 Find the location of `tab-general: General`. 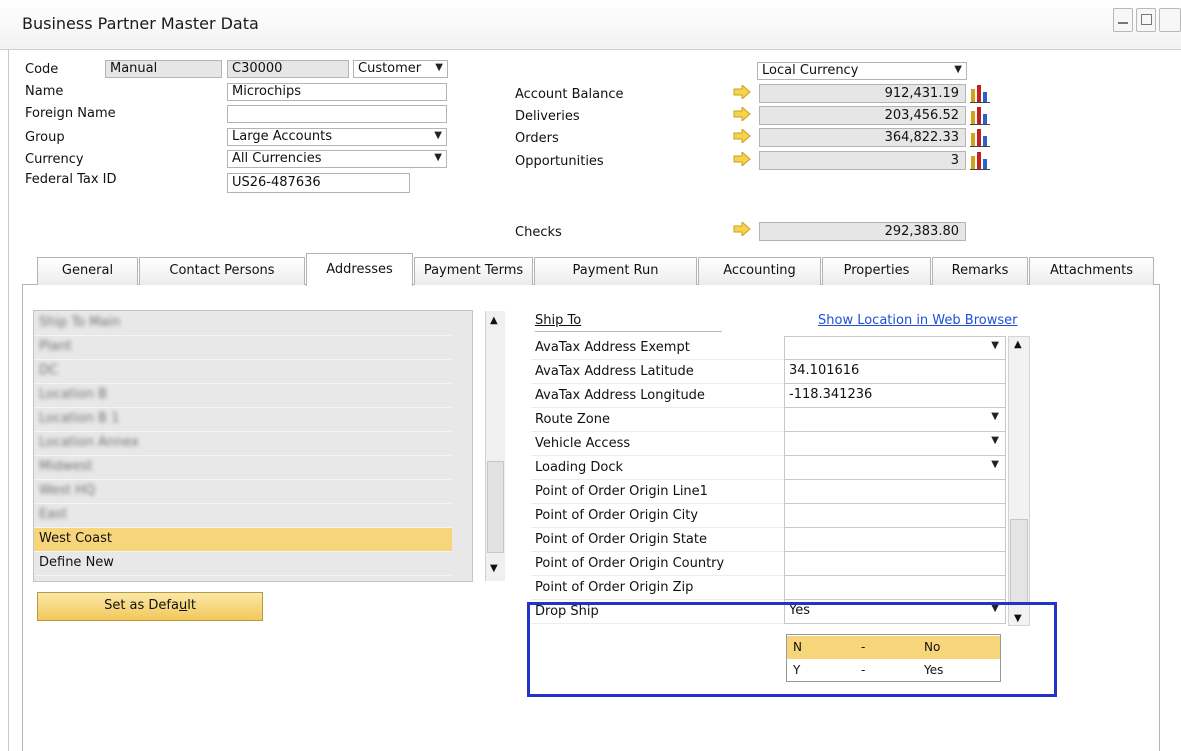

tab-general: General is located at coordinates (87, 271).